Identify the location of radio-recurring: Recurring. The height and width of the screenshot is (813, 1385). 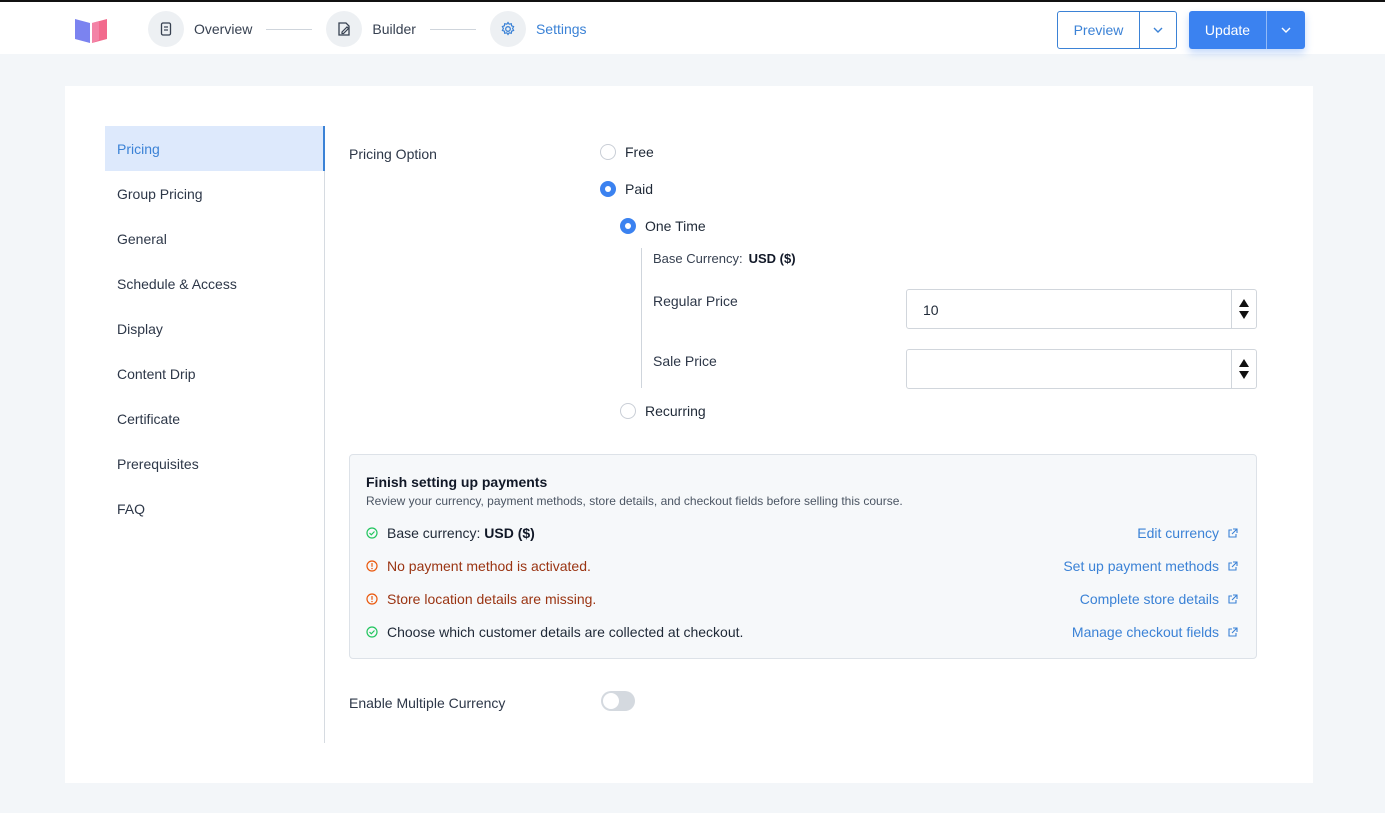
(663, 411).